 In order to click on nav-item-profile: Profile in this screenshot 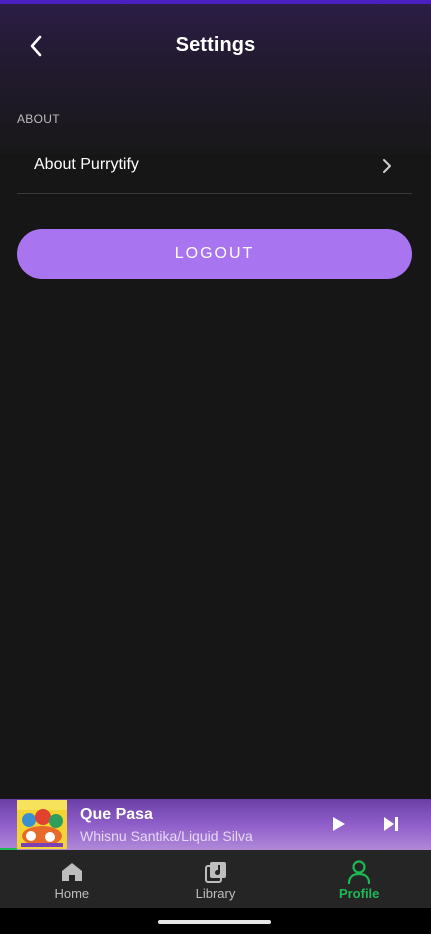, I will do `click(359, 879)`.